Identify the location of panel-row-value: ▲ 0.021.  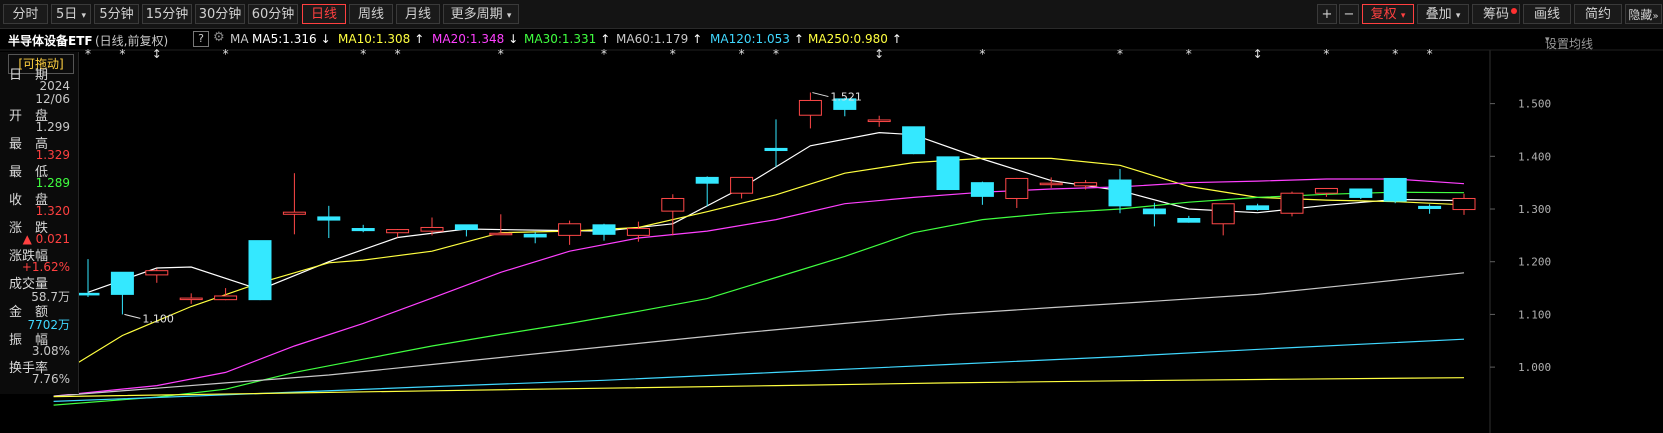
(46, 239).